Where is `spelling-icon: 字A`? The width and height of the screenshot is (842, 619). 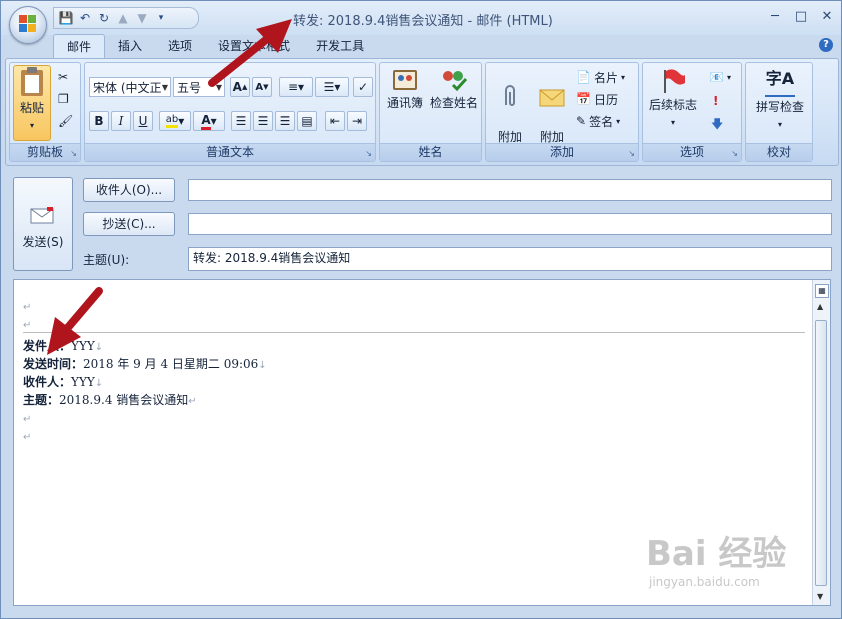
spelling-icon: 字A is located at coordinates (780, 82).